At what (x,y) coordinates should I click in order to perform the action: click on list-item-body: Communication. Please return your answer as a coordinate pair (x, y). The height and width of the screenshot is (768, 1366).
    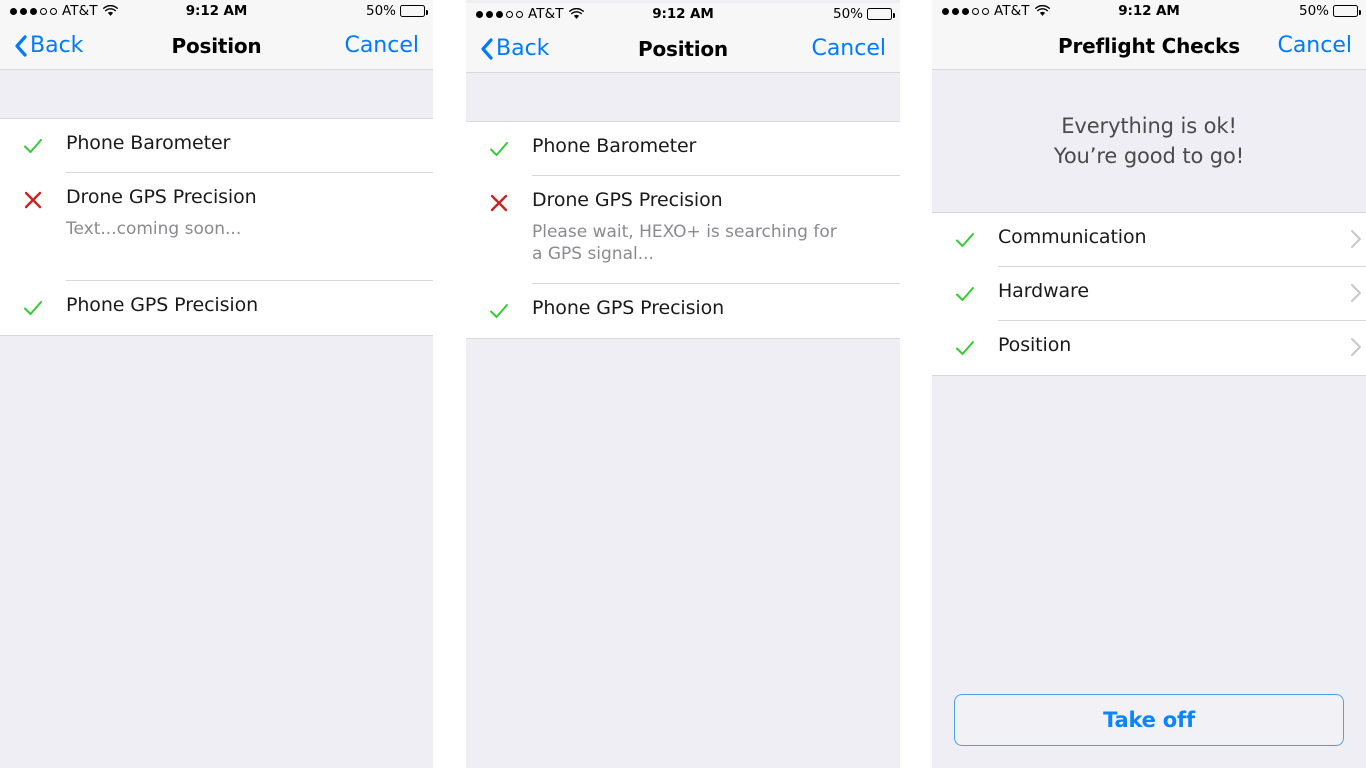
    Looking at the image, I should click on (1174, 230).